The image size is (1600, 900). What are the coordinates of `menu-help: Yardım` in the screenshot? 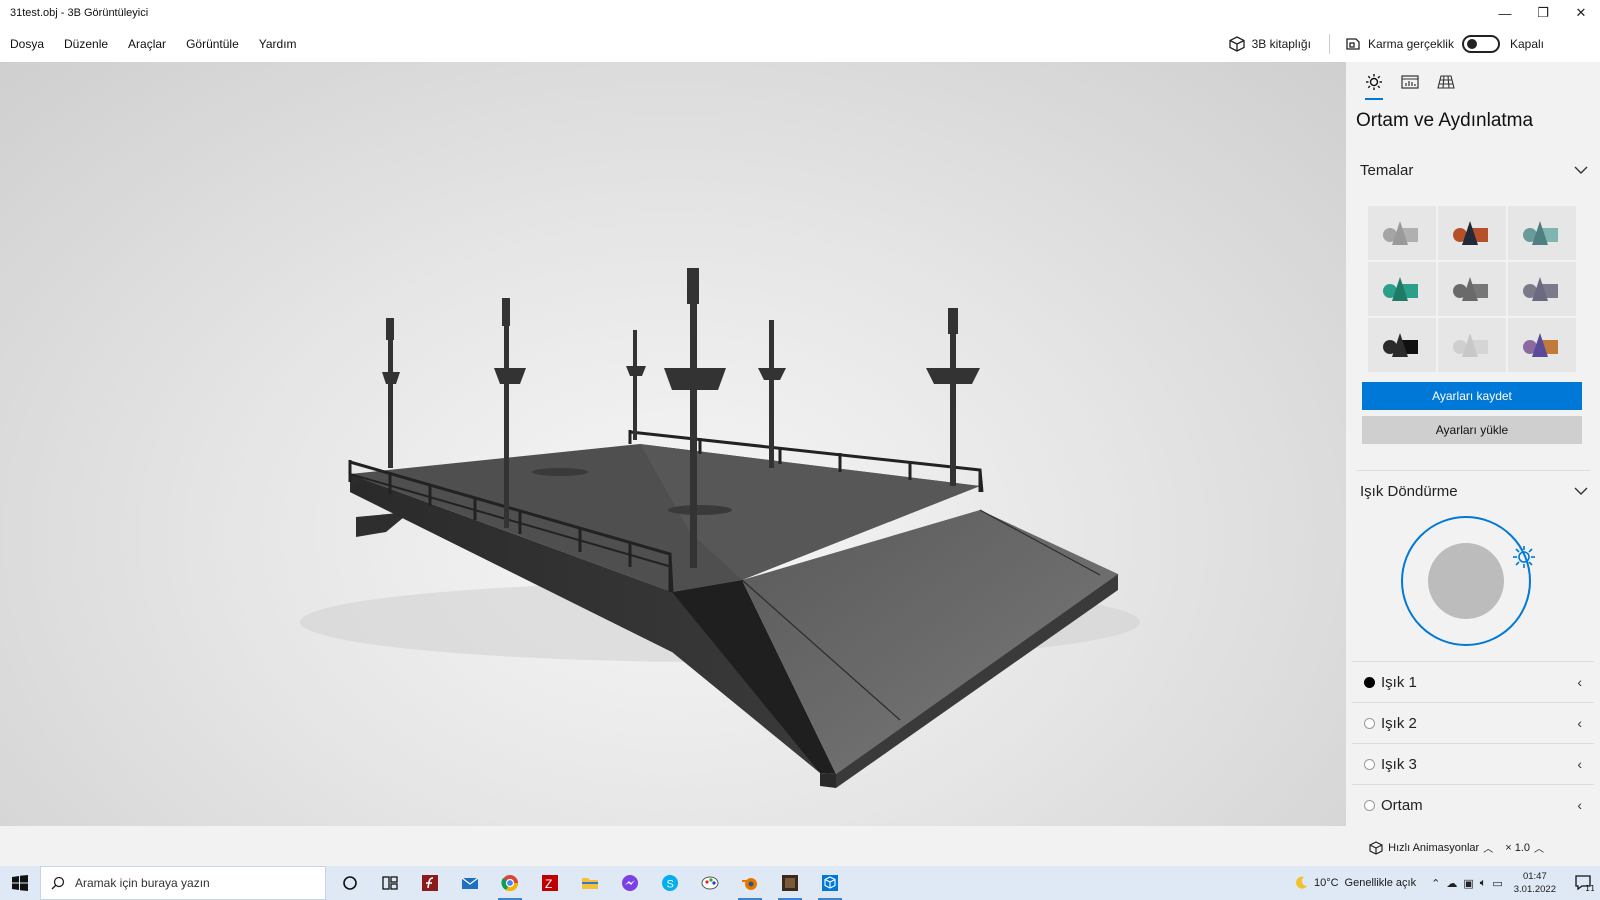 It's located at (278, 44).